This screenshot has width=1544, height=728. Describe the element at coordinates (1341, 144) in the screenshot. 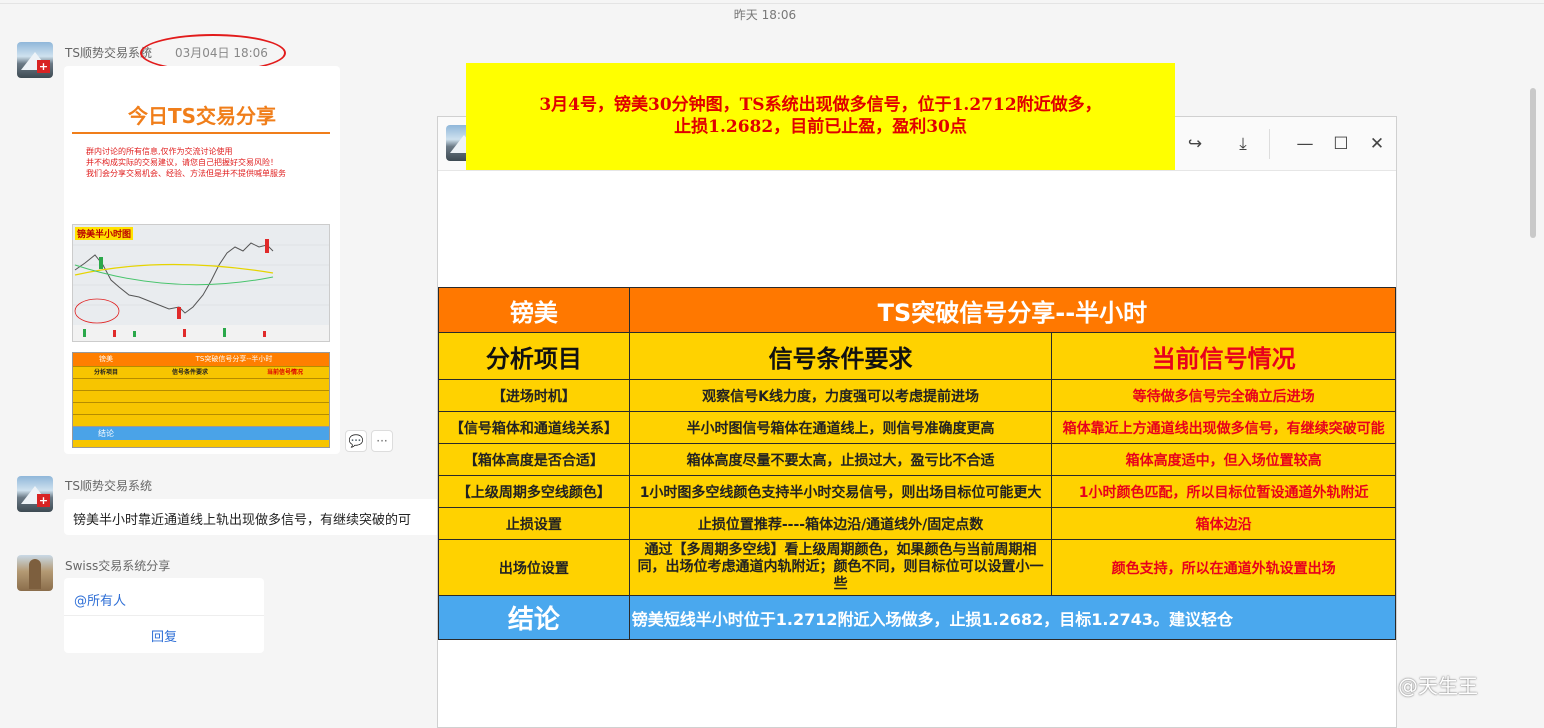

I see `maximize-button: ☐` at that location.